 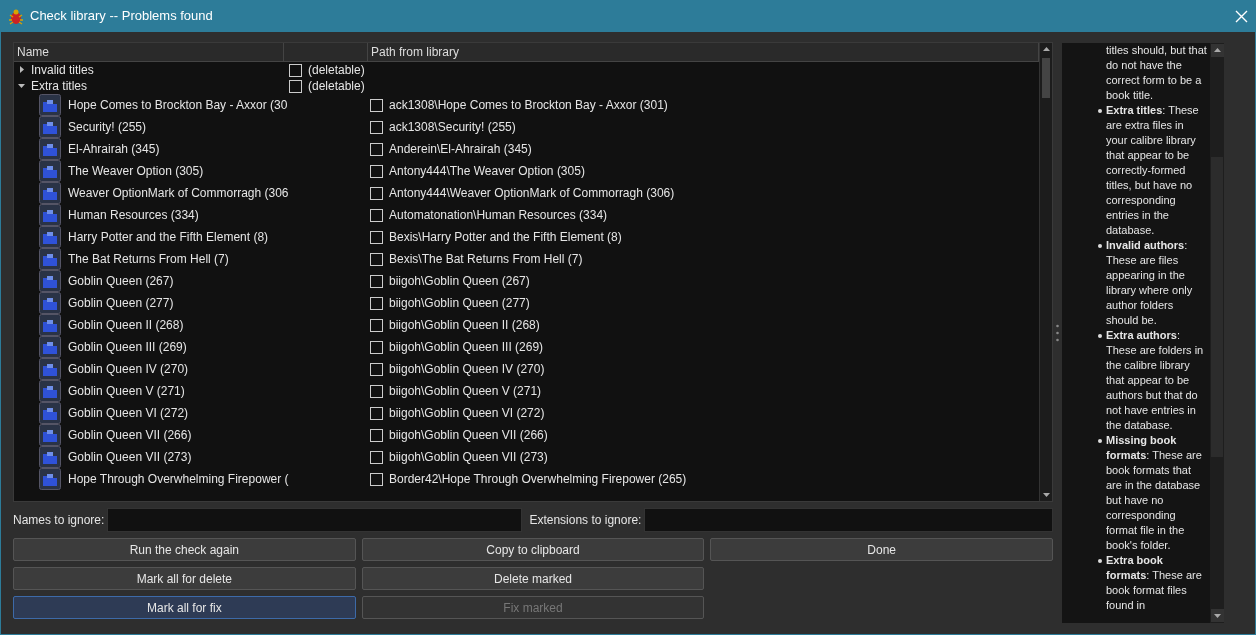 What do you see at coordinates (149, 52) in the screenshot?
I see `column-header: Name` at bounding box center [149, 52].